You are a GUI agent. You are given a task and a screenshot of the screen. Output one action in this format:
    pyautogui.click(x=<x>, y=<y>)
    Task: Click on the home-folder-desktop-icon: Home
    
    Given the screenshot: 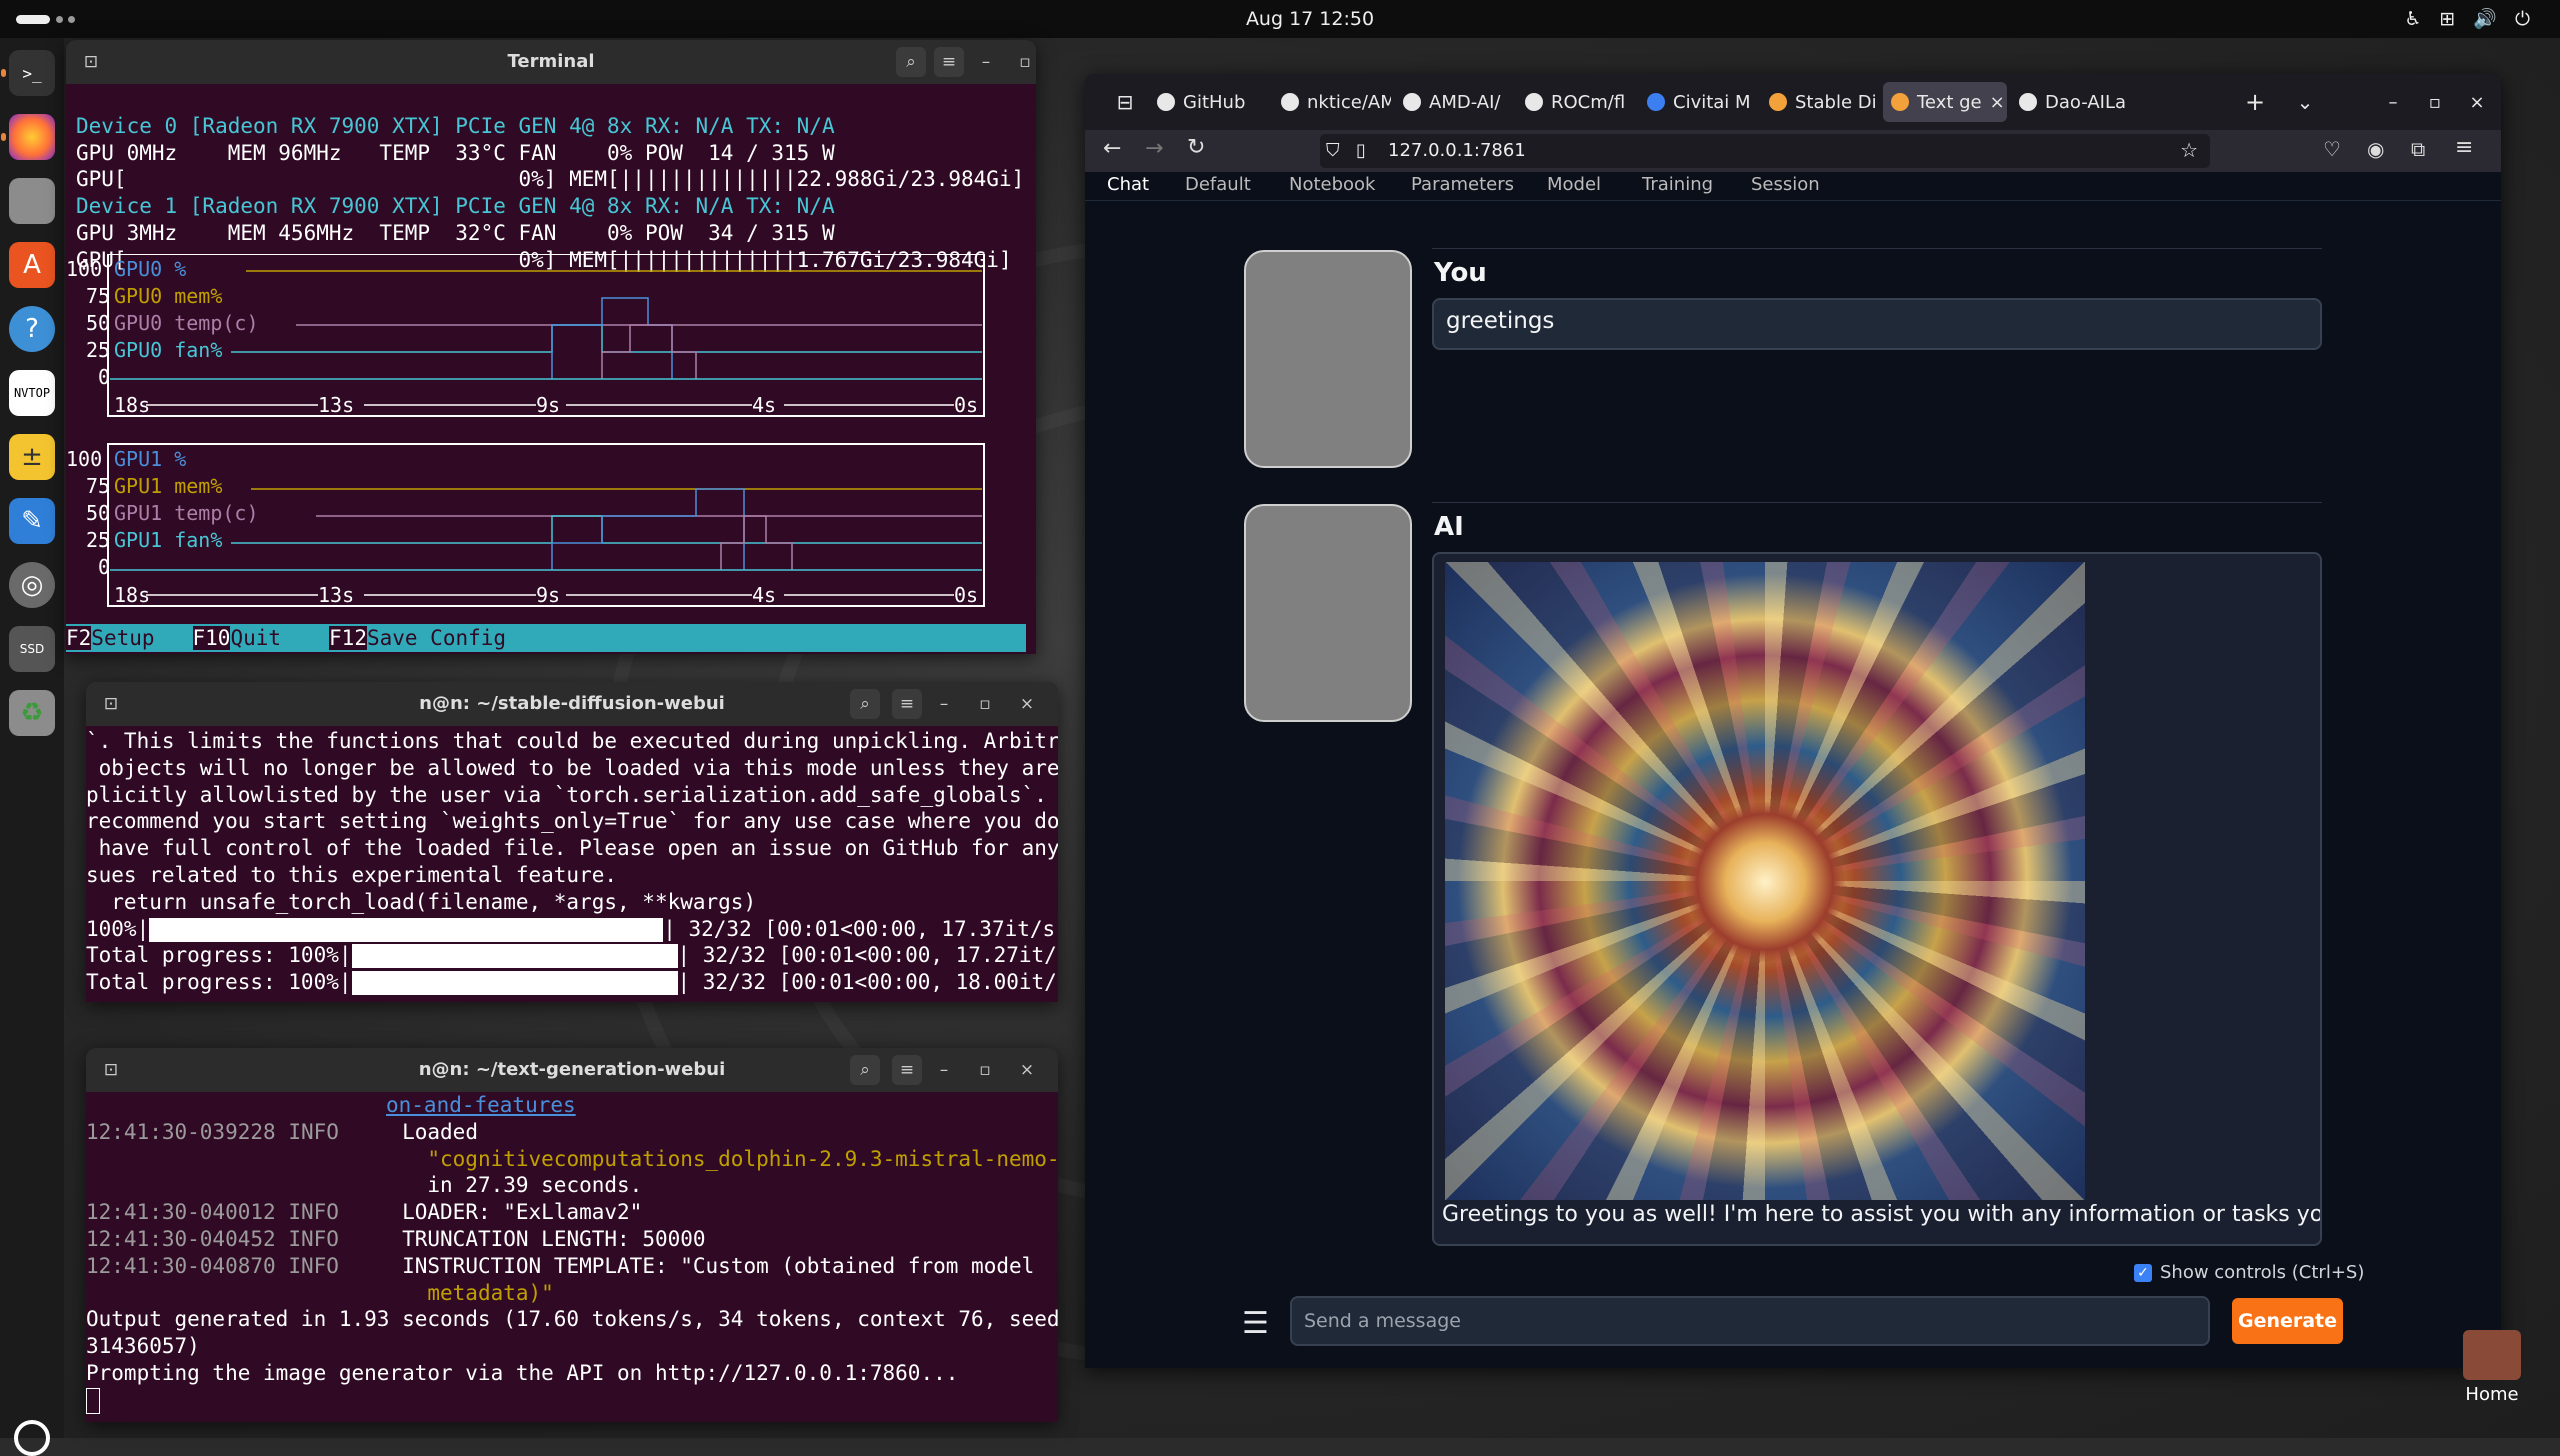 What is the action you would take?
    pyautogui.click(x=2492, y=1367)
    